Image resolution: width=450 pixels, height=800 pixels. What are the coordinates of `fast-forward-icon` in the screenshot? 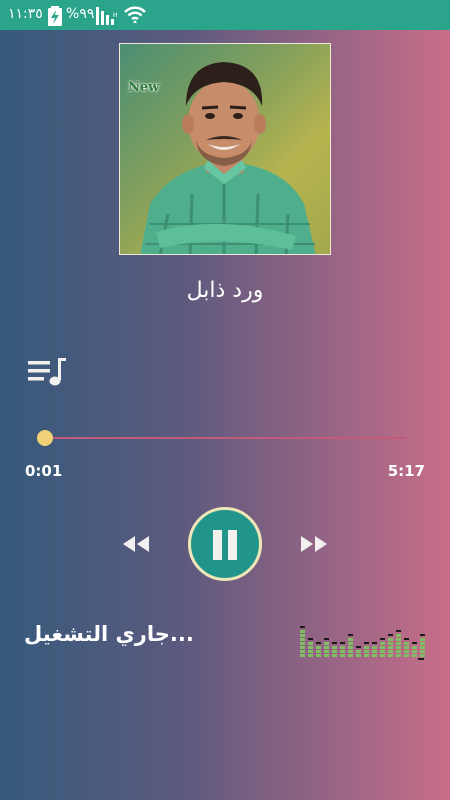 It's located at (314, 544).